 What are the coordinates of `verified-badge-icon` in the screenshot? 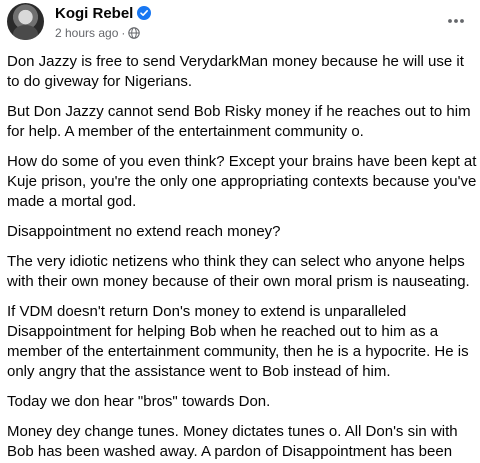 It's located at (144, 13).